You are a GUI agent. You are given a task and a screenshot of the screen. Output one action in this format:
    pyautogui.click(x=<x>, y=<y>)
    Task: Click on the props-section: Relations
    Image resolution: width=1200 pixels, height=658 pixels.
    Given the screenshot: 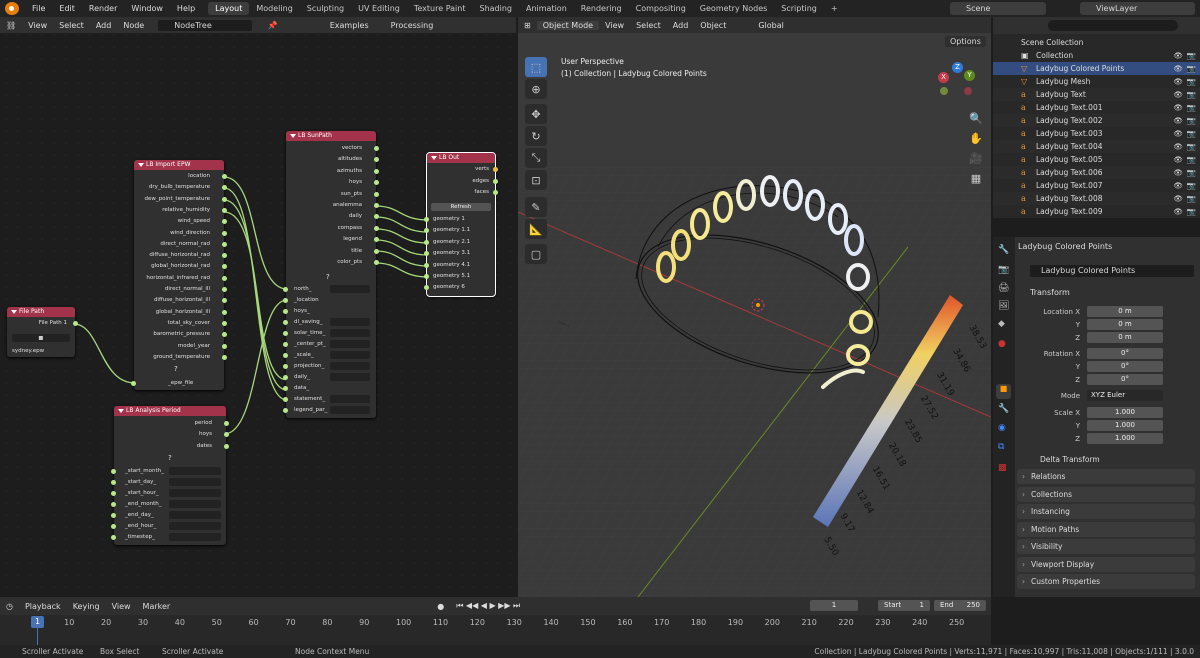 What is the action you would take?
    pyautogui.click(x=1106, y=476)
    